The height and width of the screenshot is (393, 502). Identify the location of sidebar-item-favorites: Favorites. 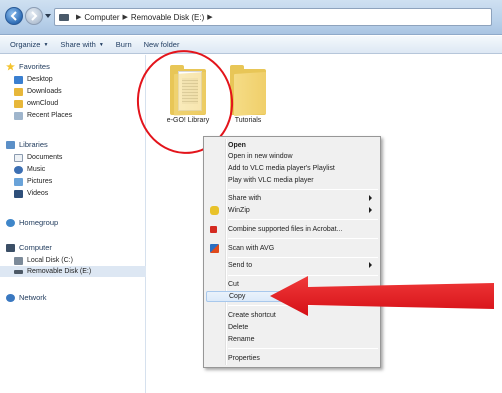
(28, 66).